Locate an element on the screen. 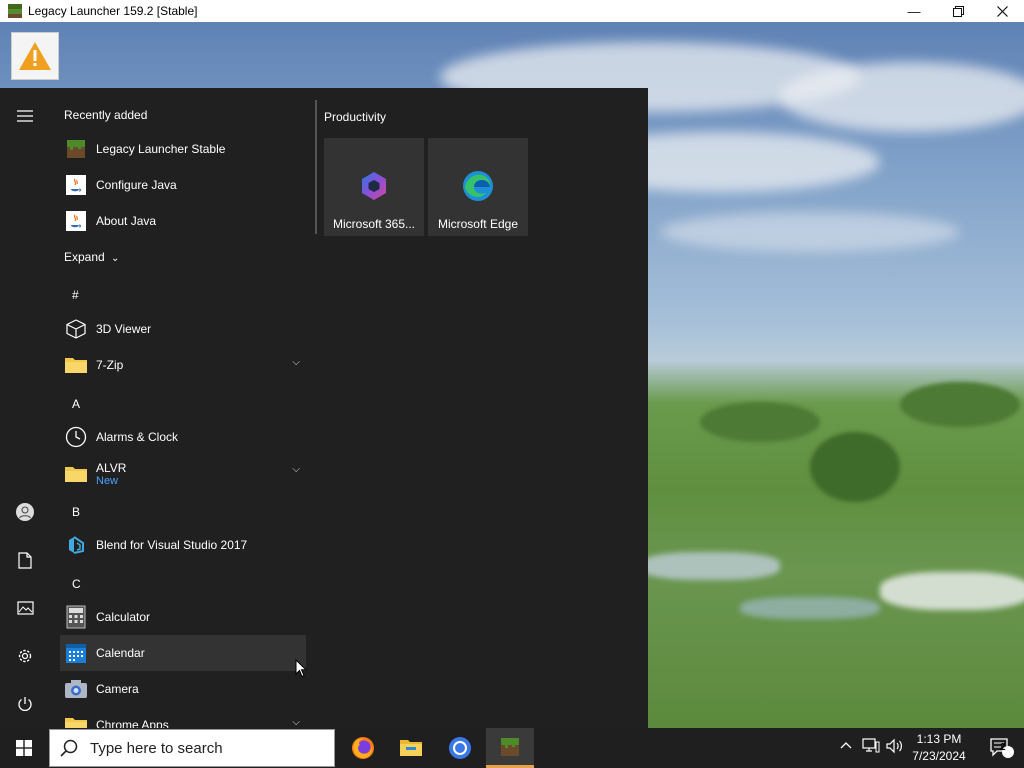 The image size is (1024, 768). section-header-c: C is located at coordinates (76, 584).